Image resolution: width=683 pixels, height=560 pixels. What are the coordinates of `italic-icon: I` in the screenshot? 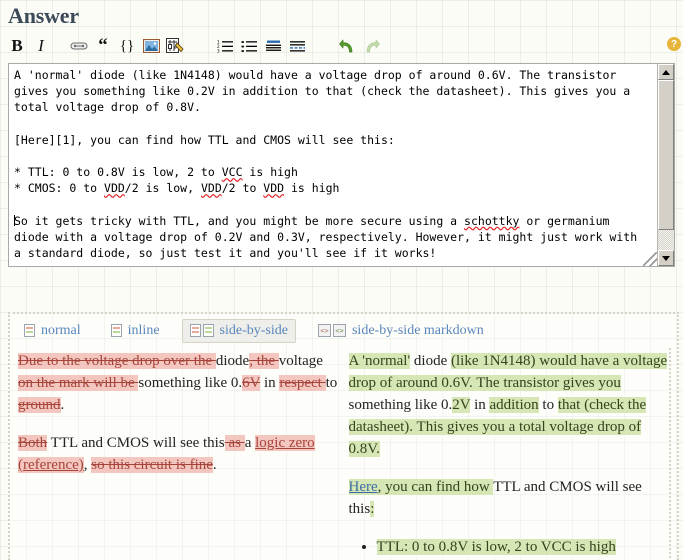 It's located at (41, 45).